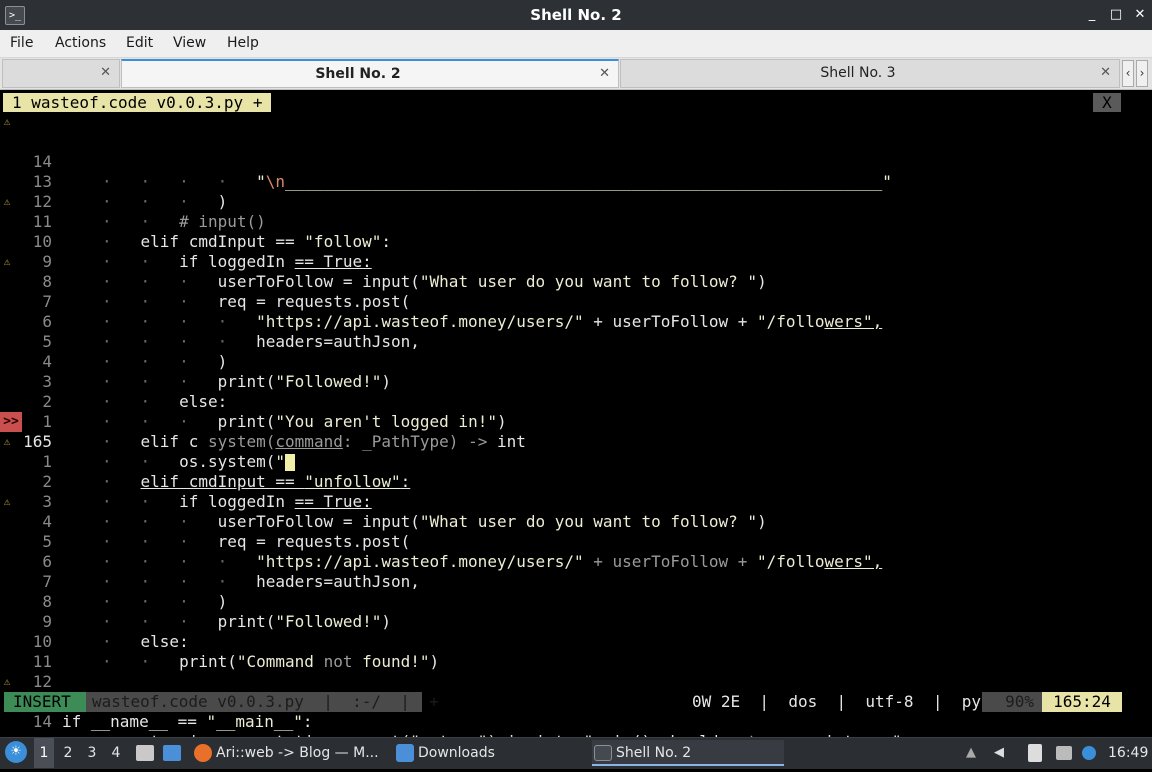 The width and height of the screenshot is (1152, 772). I want to click on close-window-button: ✕, so click(1140, 15).